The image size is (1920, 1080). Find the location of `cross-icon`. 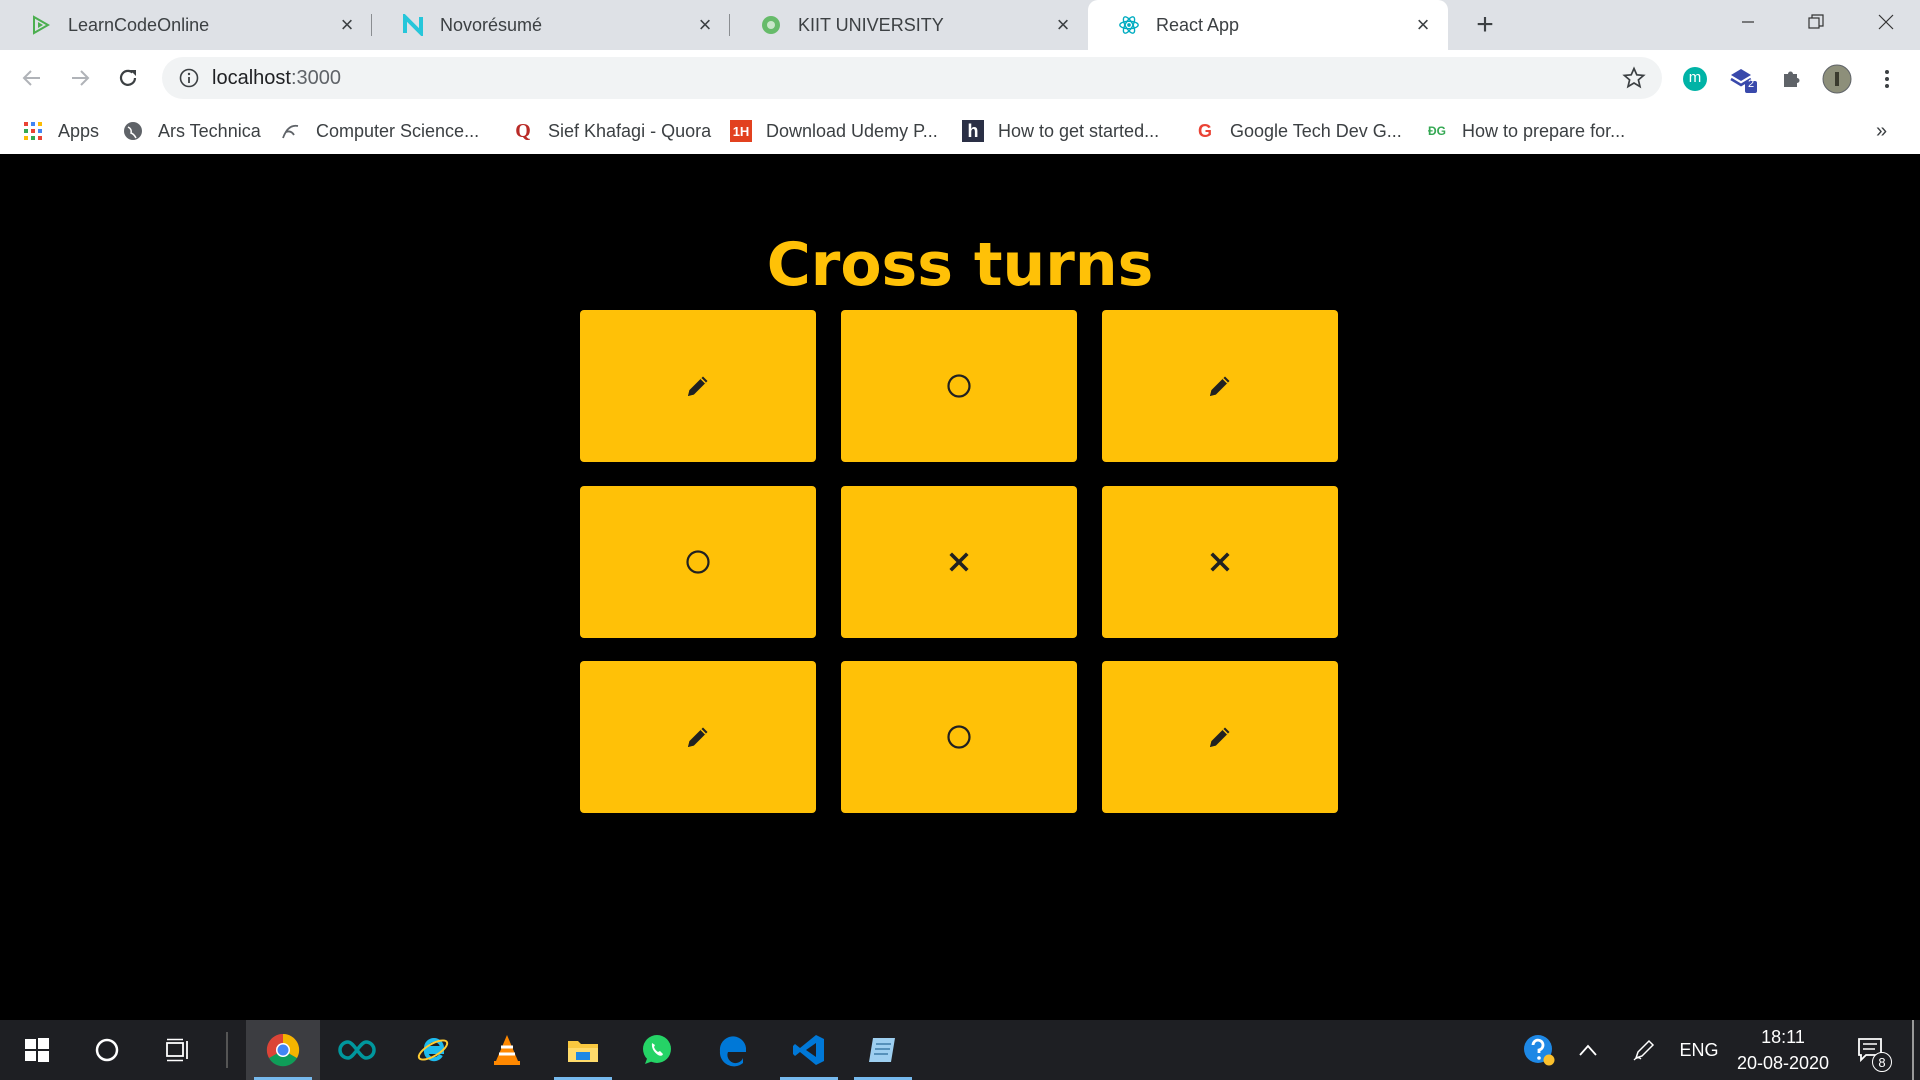

cross-icon is located at coordinates (1220, 562).